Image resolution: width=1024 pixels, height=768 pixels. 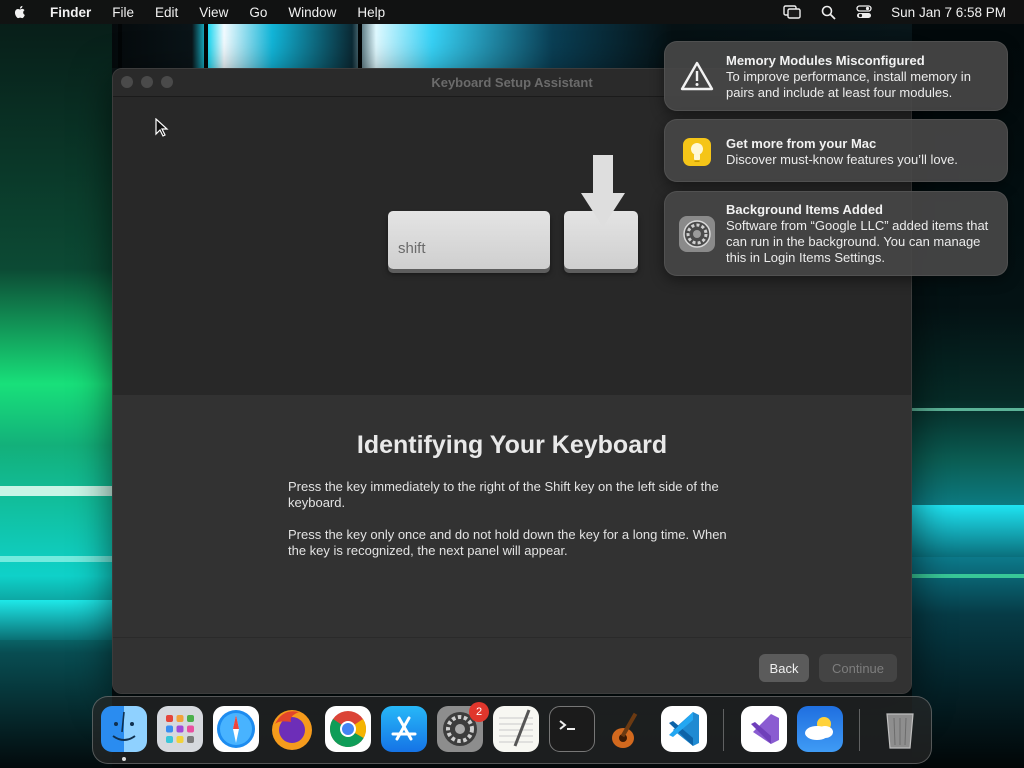 What do you see at coordinates (968, 384) in the screenshot?
I see `wallpaper-right-panel` at bounding box center [968, 384].